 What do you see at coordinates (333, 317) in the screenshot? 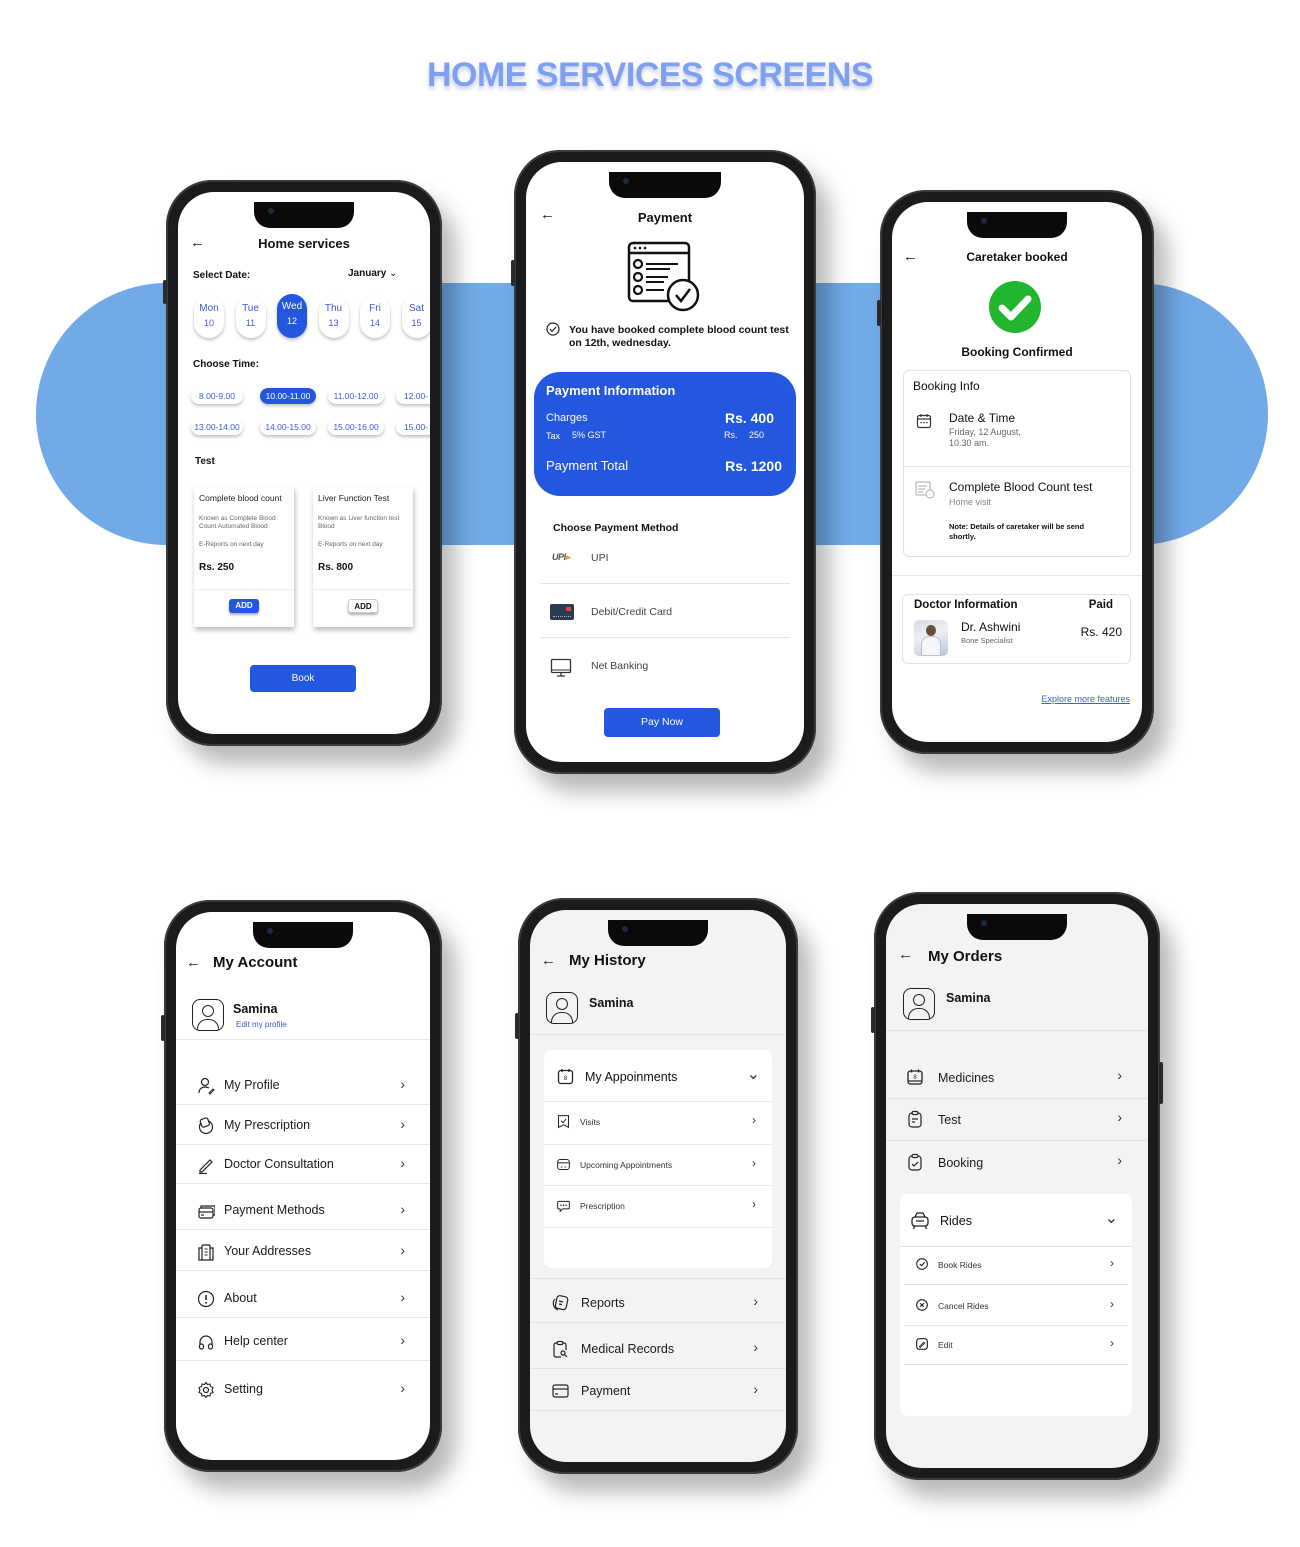
I see `date-pill: Thu 13` at bounding box center [333, 317].